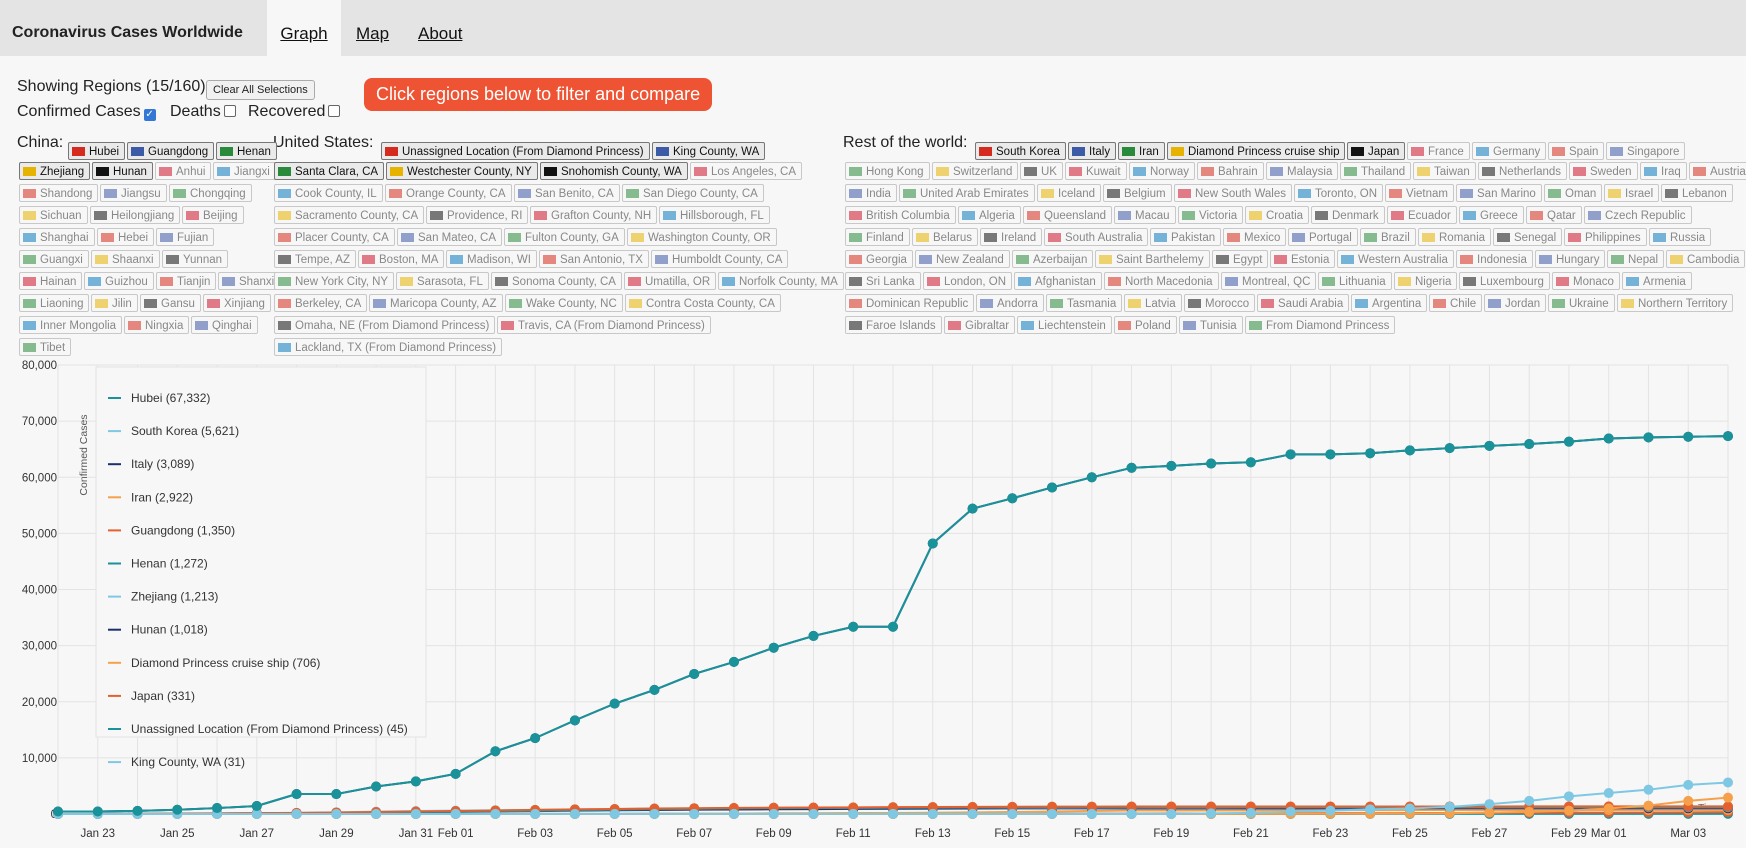 Image resolution: width=1746 pixels, height=848 pixels. I want to click on tab-map: Map, so click(372, 28).